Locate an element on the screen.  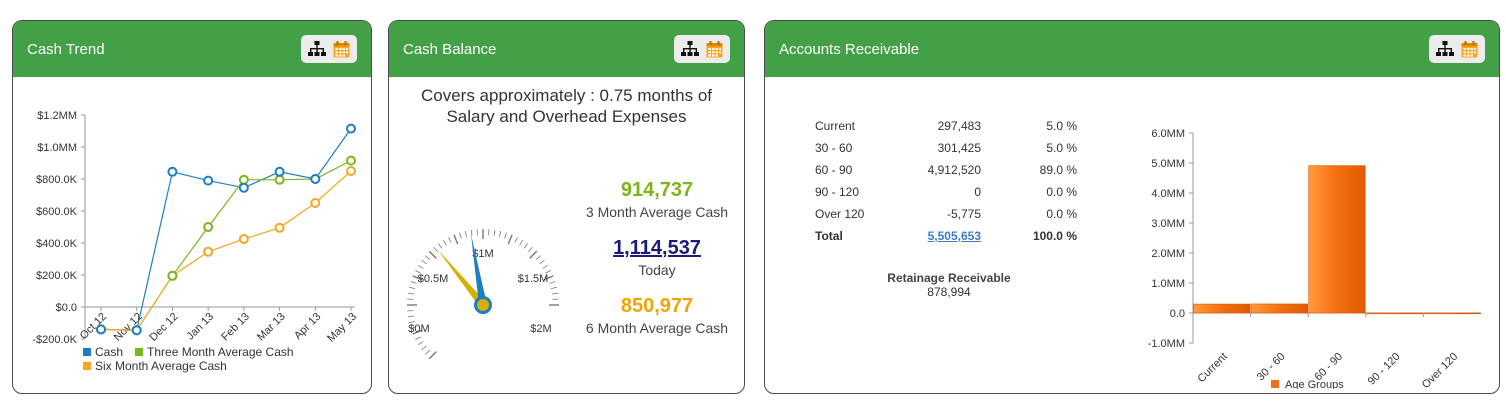
x-tick-label: 30 - 60 is located at coordinates (1271, 367).